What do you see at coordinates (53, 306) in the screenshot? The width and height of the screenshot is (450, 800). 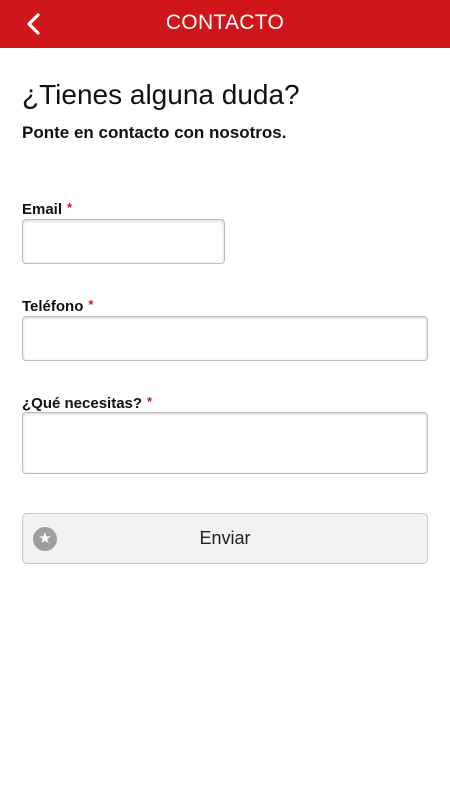 I see `phone-label-text: Teléfono` at bounding box center [53, 306].